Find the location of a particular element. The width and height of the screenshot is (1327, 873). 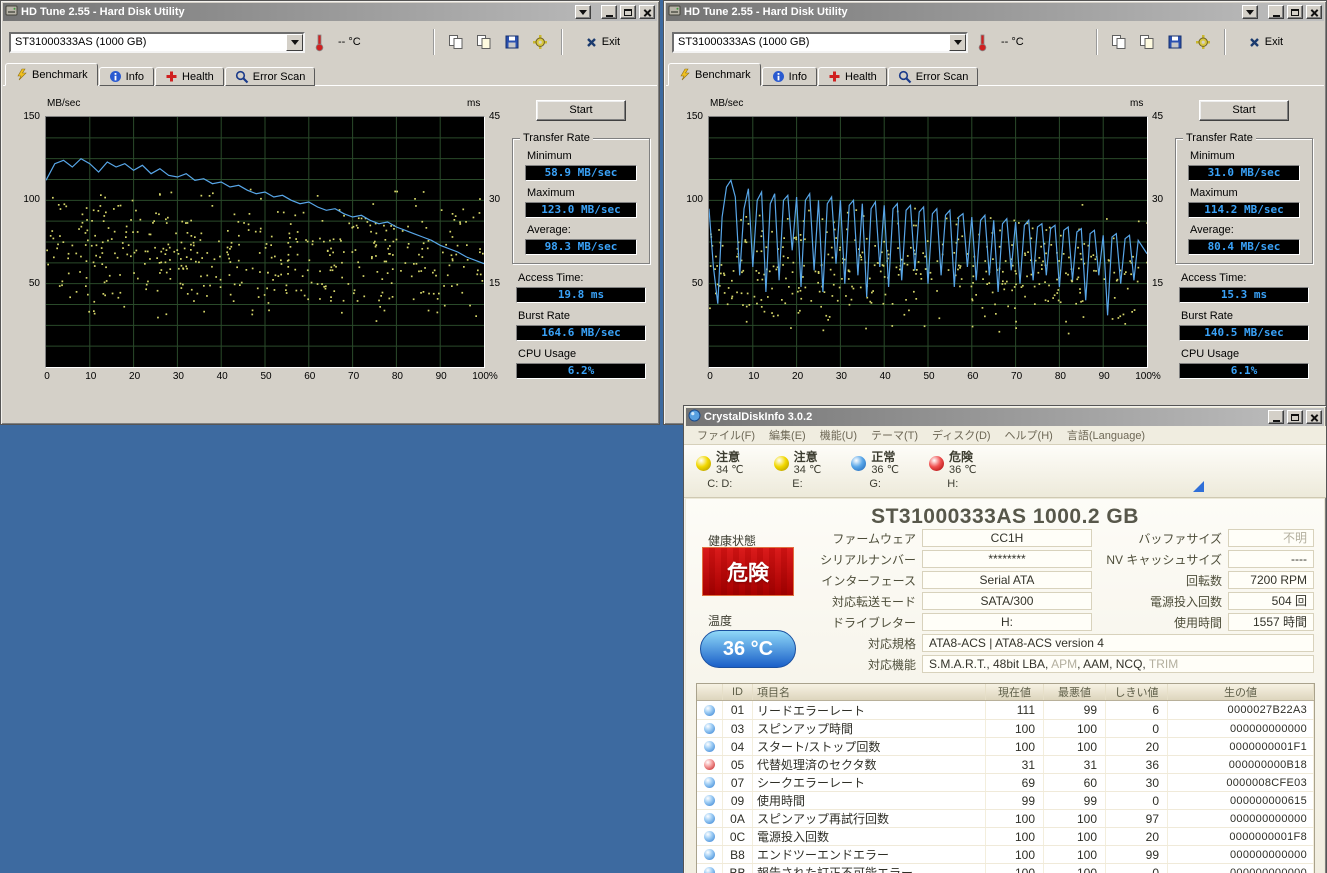

y-axis-right-tick: 45 is located at coordinates (1158, 116).